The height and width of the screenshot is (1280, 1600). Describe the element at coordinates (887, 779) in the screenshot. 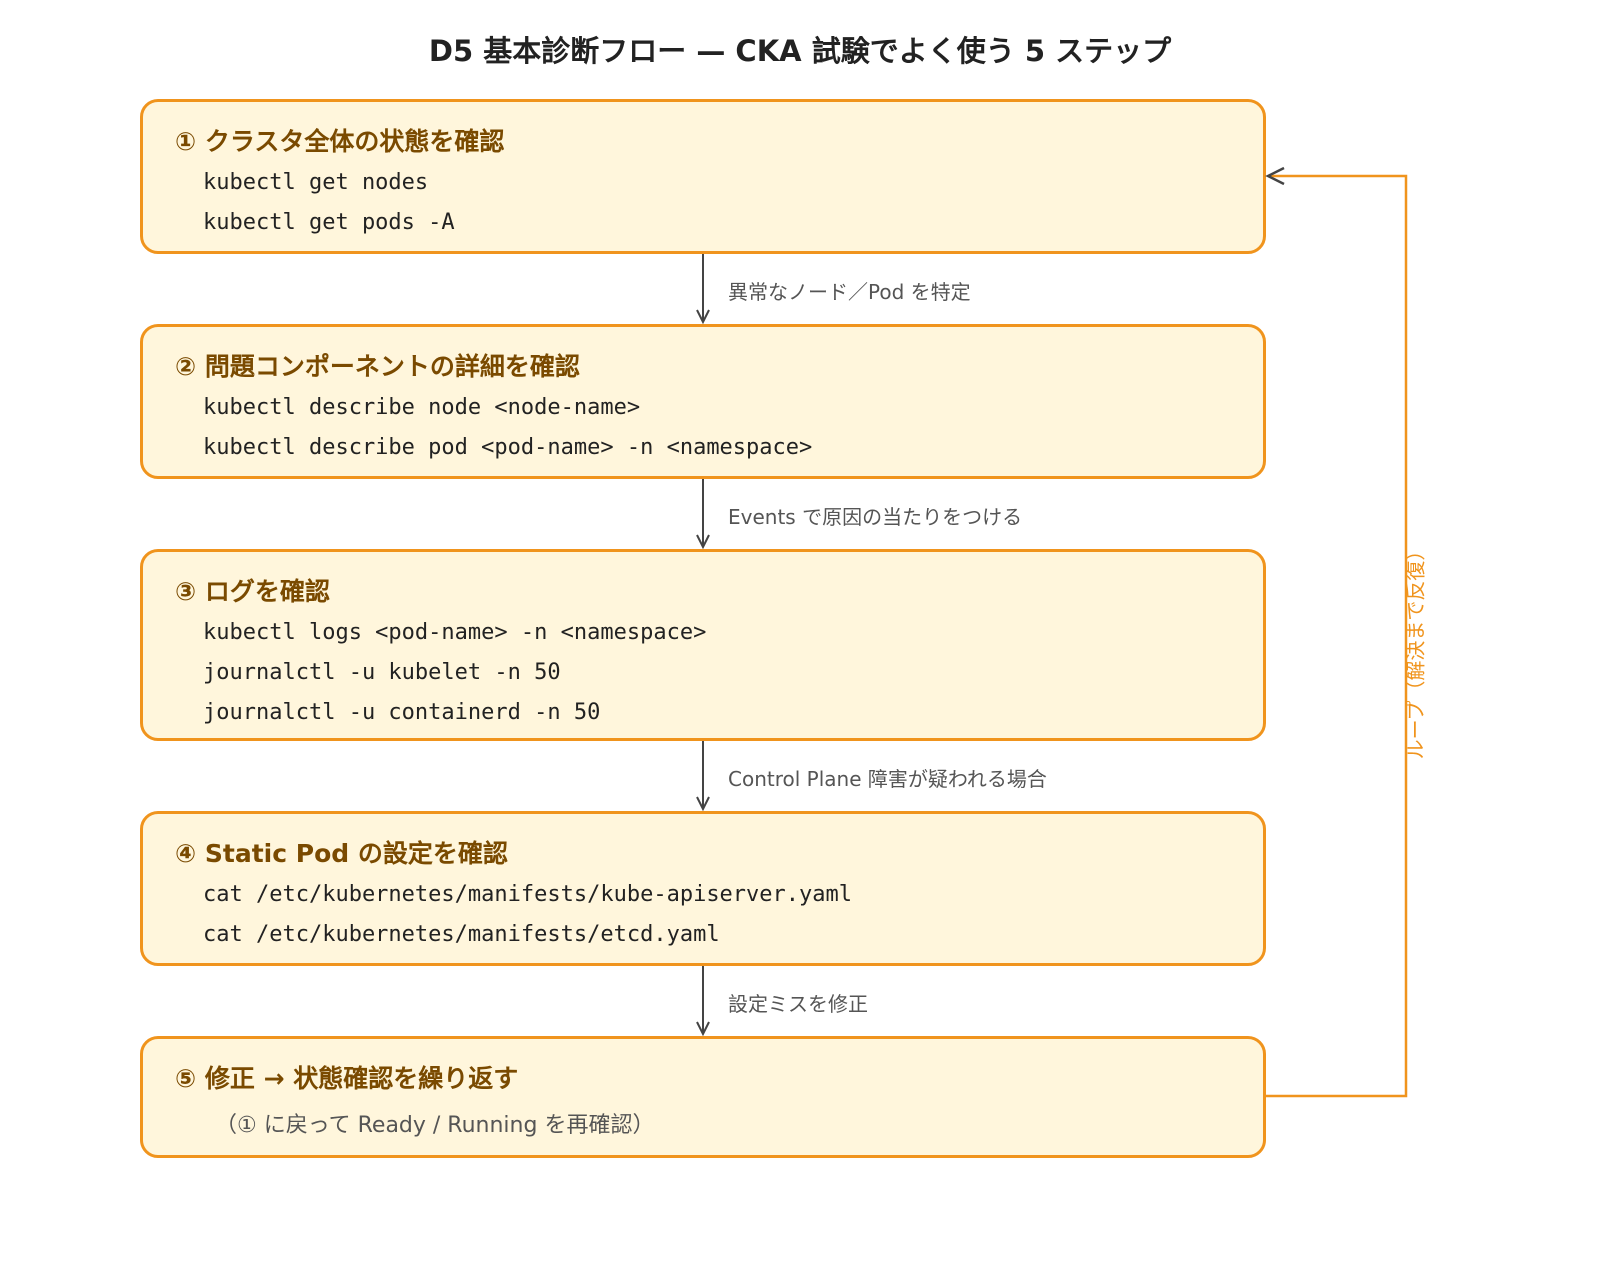

I see `transition-label-3: Control Plane 障害が疑われる場合` at that location.